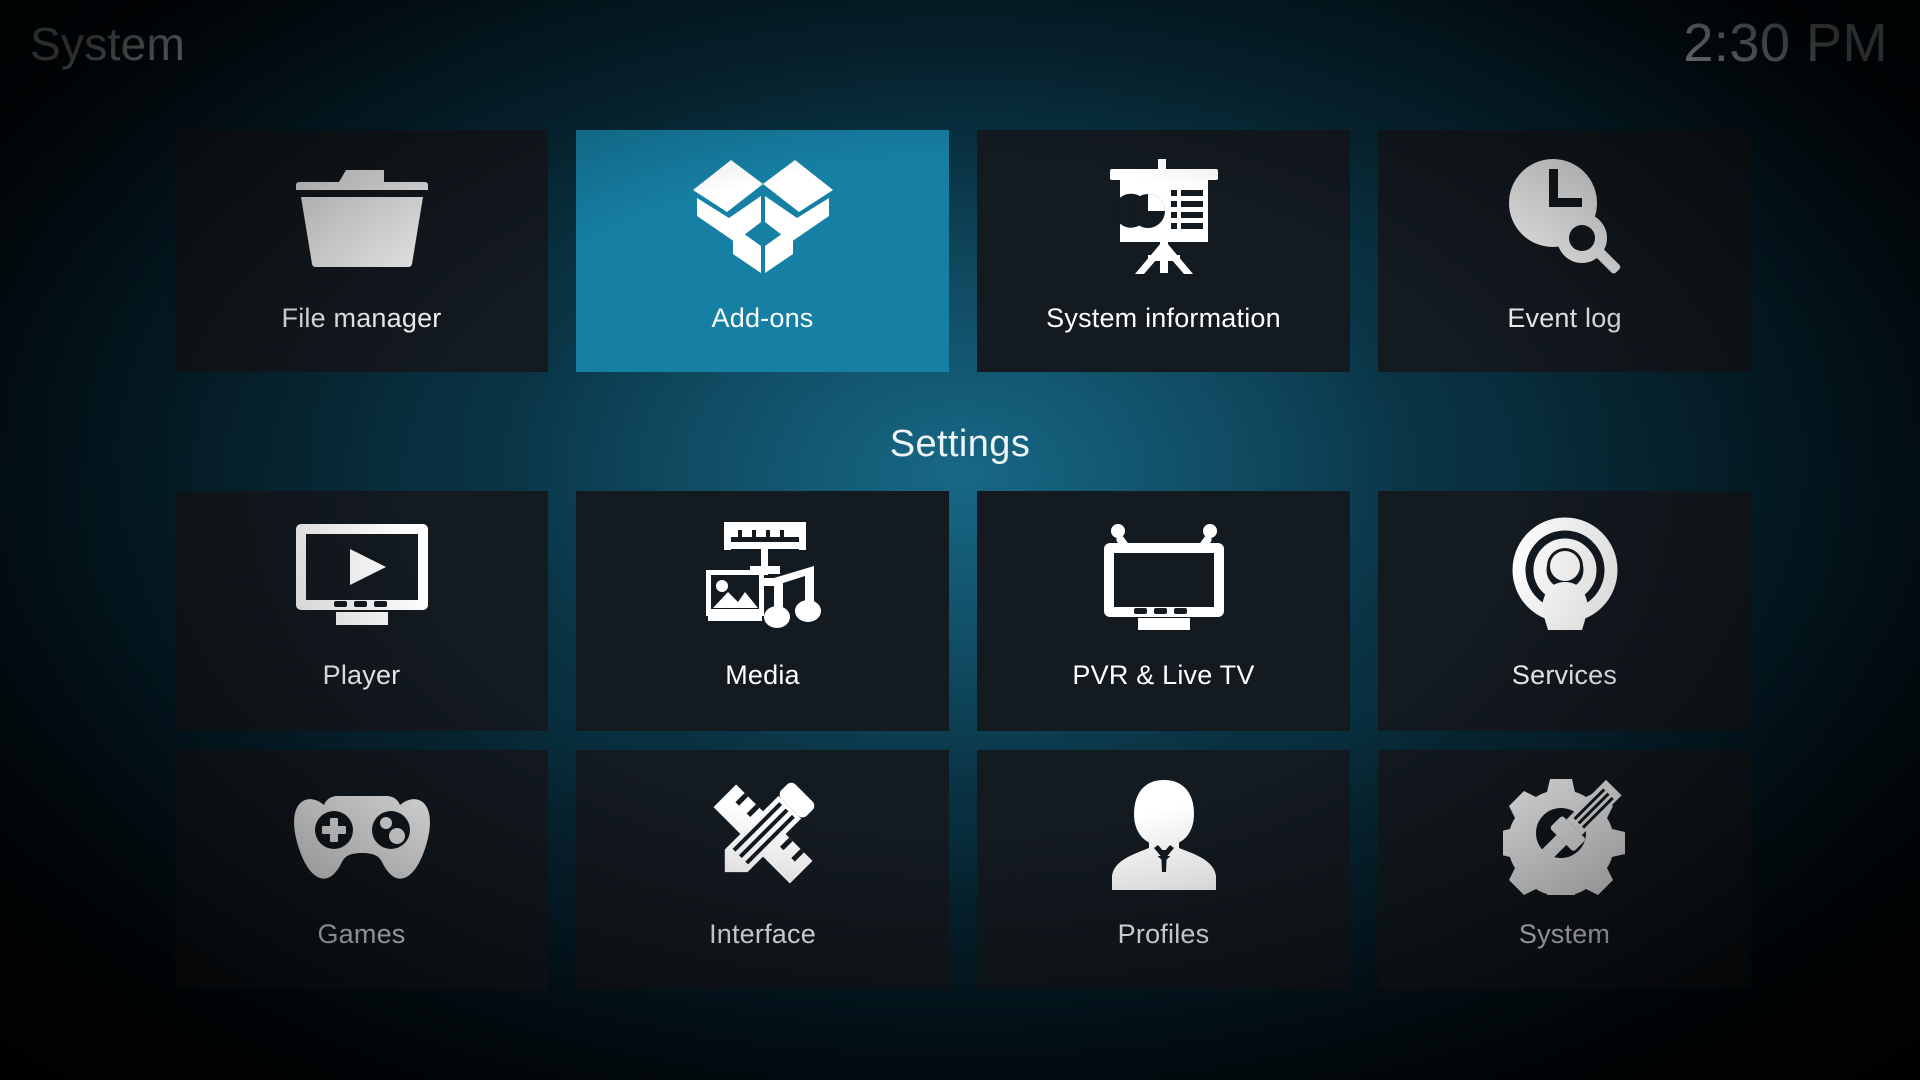 The width and height of the screenshot is (1920, 1080). I want to click on tile-services: Services, so click(1564, 611).